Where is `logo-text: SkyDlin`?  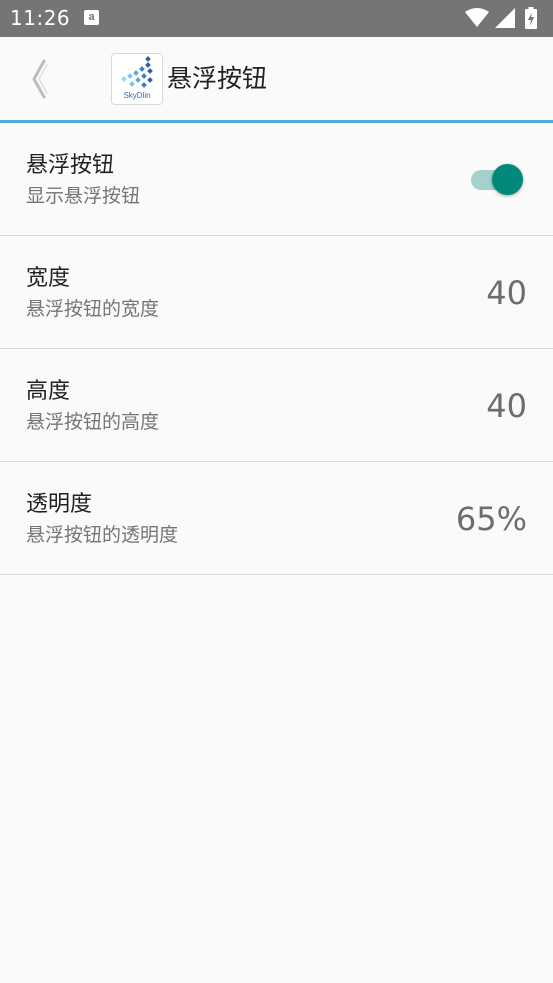 logo-text: SkyDlin is located at coordinates (137, 95).